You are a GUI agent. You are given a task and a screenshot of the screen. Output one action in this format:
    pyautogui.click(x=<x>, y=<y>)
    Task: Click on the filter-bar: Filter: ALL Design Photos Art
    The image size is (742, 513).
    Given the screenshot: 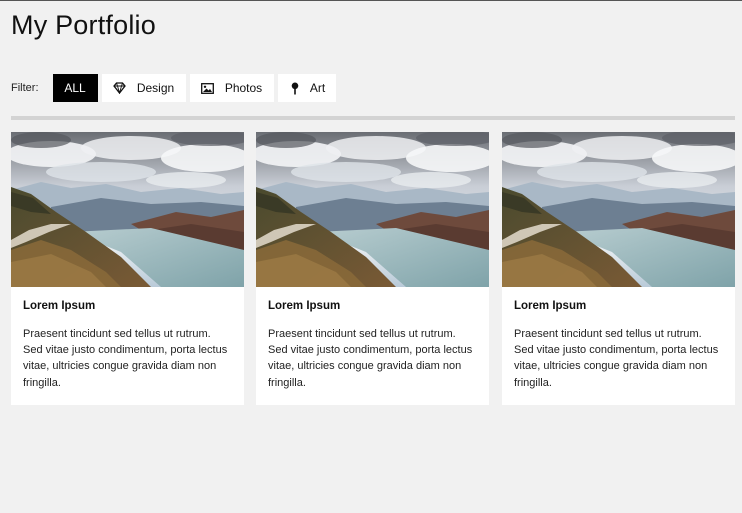 What is the action you would take?
    pyautogui.click(x=175, y=88)
    